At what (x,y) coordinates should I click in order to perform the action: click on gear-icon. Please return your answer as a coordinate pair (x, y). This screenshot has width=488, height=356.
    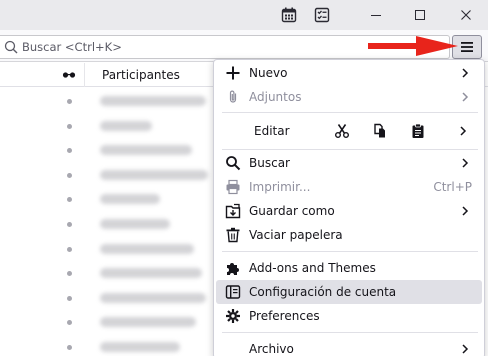
    Looking at the image, I should click on (233, 316).